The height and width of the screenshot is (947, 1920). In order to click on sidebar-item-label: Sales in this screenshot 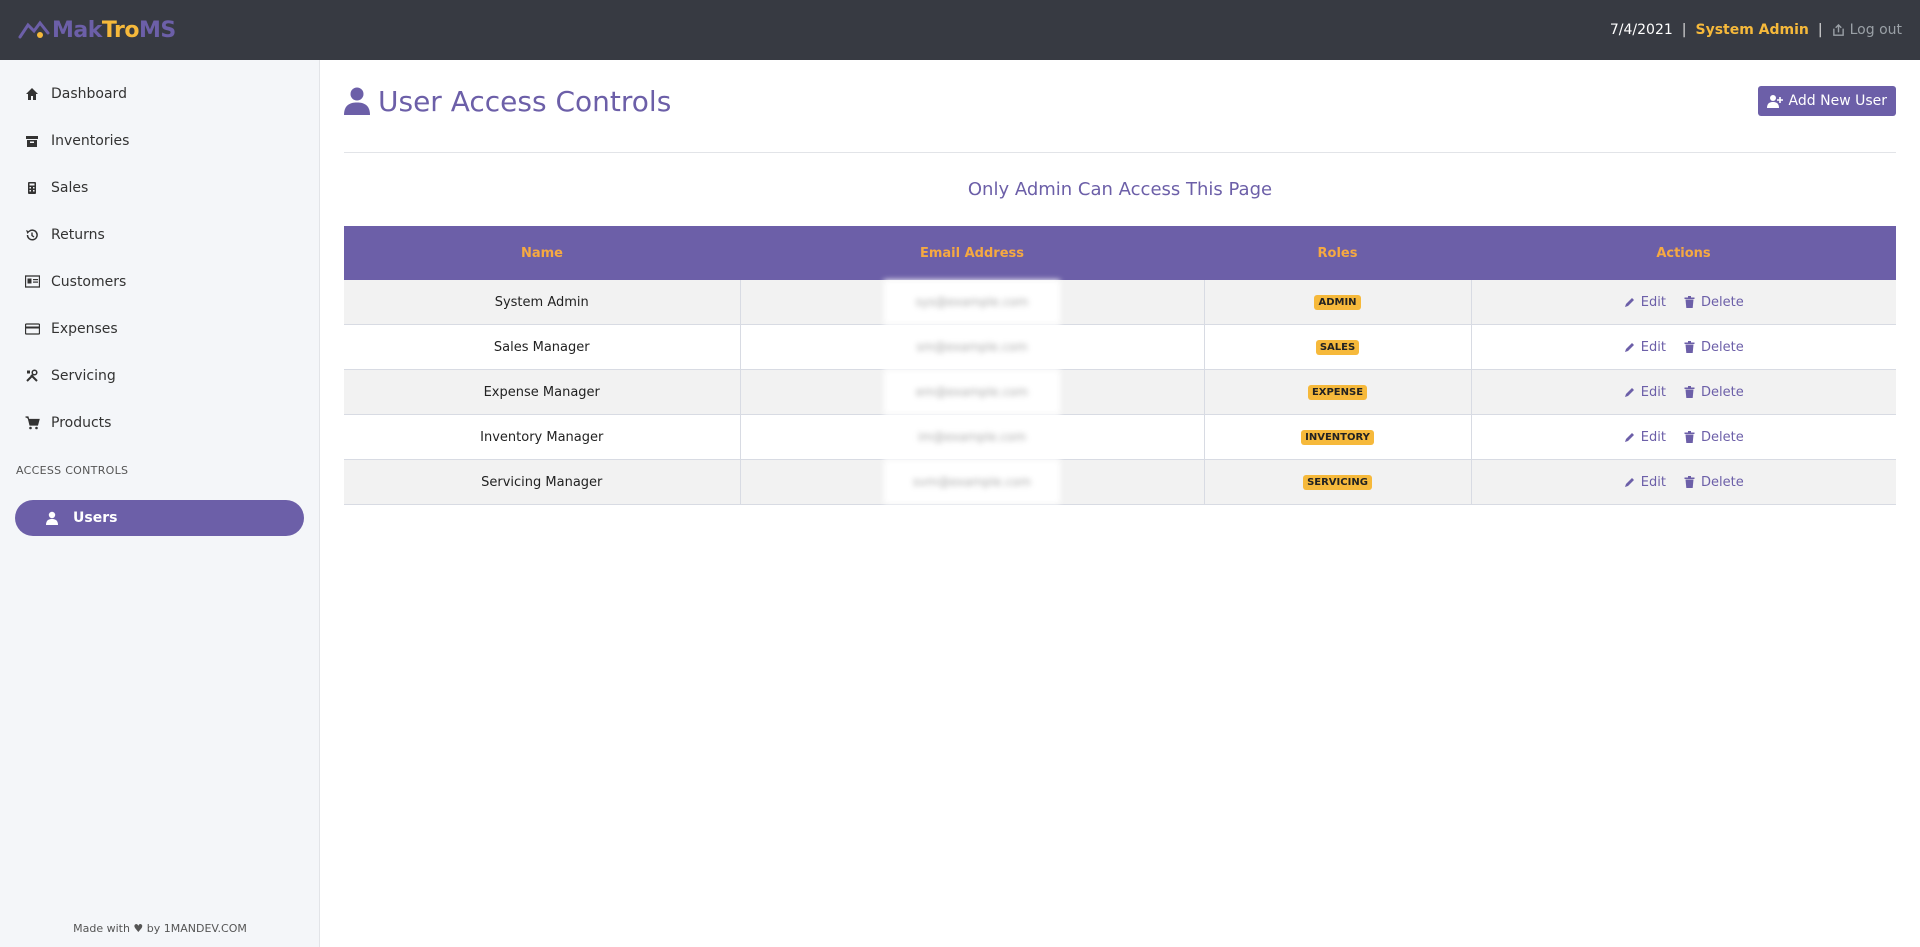, I will do `click(70, 187)`.